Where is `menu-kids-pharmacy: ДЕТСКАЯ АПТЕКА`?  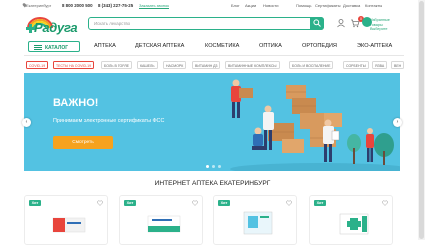 menu-kids-pharmacy: ДЕТСКАЯ АПТЕКА is located at coordinates (159, 46).